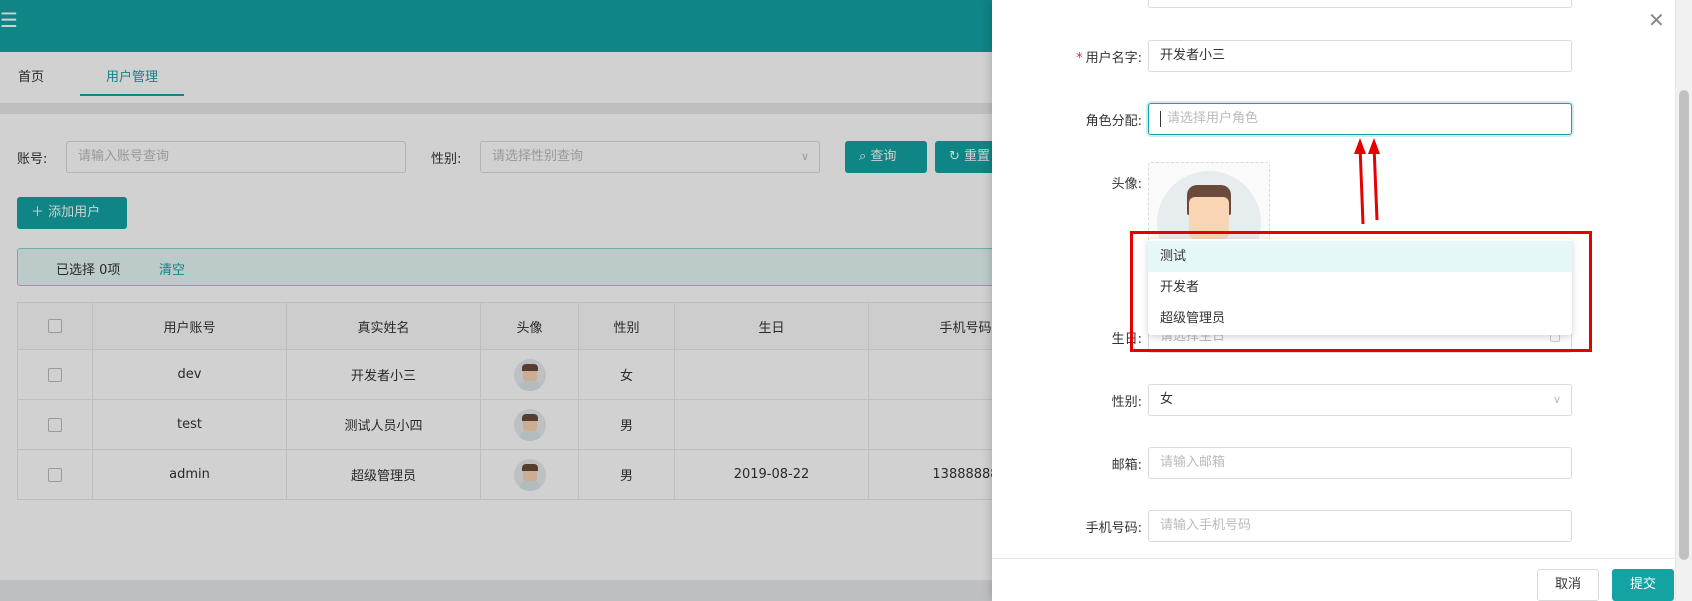 This screenshot has height=601, width=1692. What do you see at coordinates (1126, 184) in the screenshot?
I see `avatar-label: 头像:` at bounding box center [1126, 184].